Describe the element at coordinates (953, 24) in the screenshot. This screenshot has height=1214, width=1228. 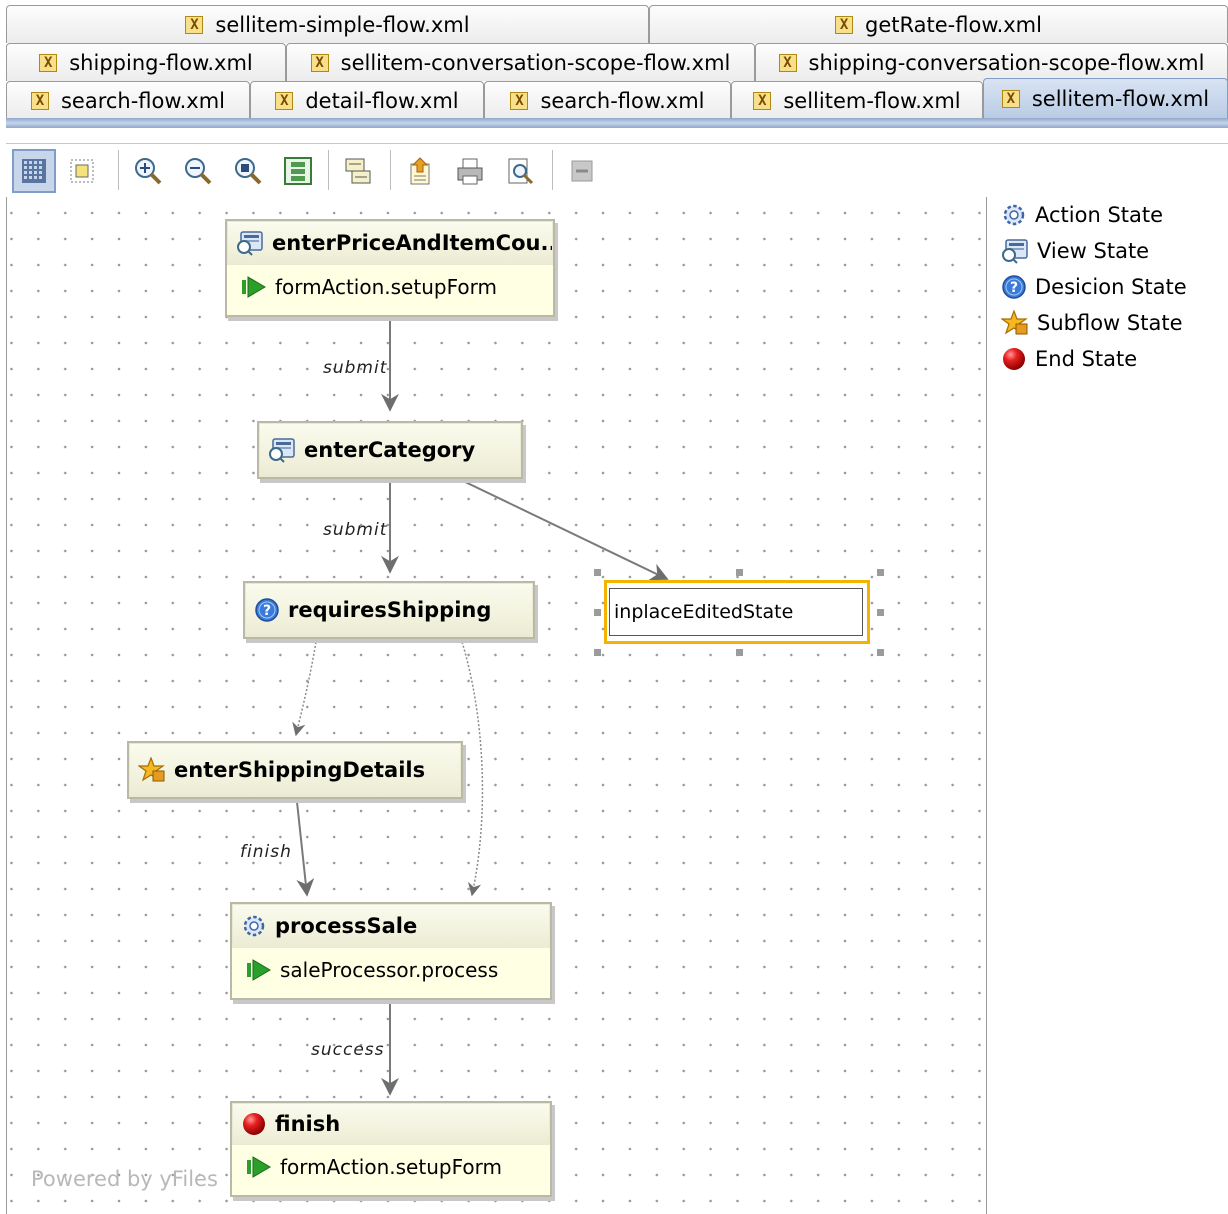
I see `tab-label: getRate-flow.xml` at that location.